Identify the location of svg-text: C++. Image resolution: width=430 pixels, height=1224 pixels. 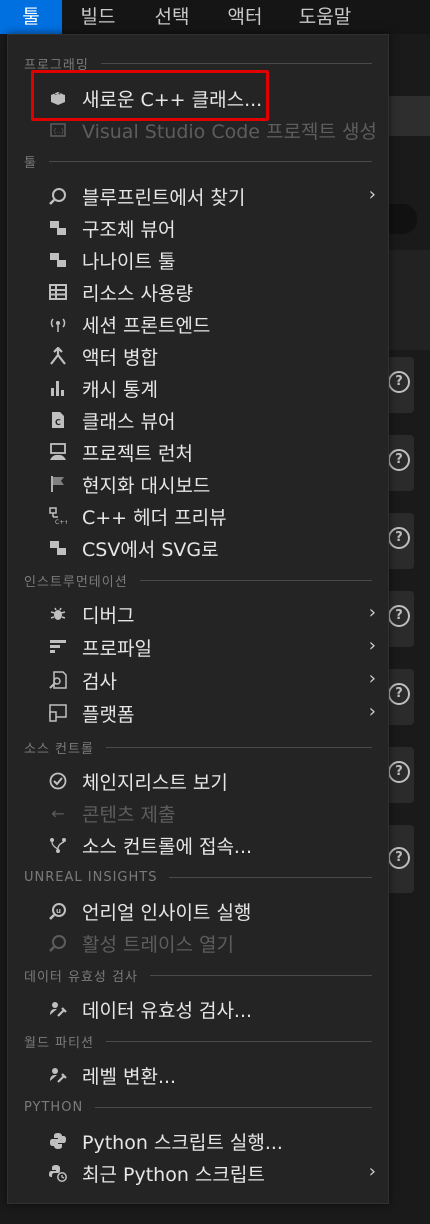
(61, 522).